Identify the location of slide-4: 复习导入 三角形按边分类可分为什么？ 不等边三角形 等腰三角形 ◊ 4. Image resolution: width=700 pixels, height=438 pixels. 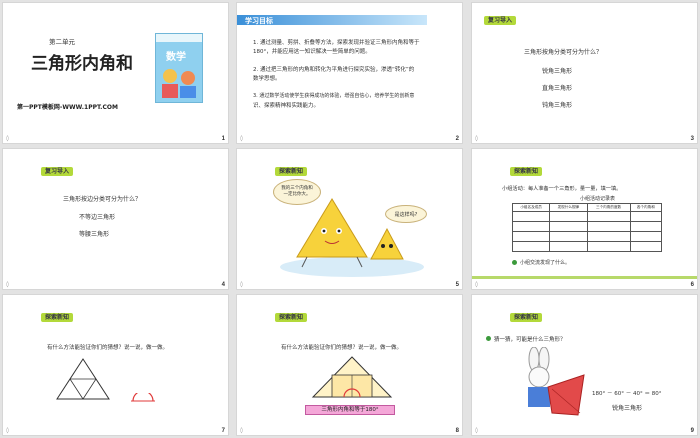
(115, 219).